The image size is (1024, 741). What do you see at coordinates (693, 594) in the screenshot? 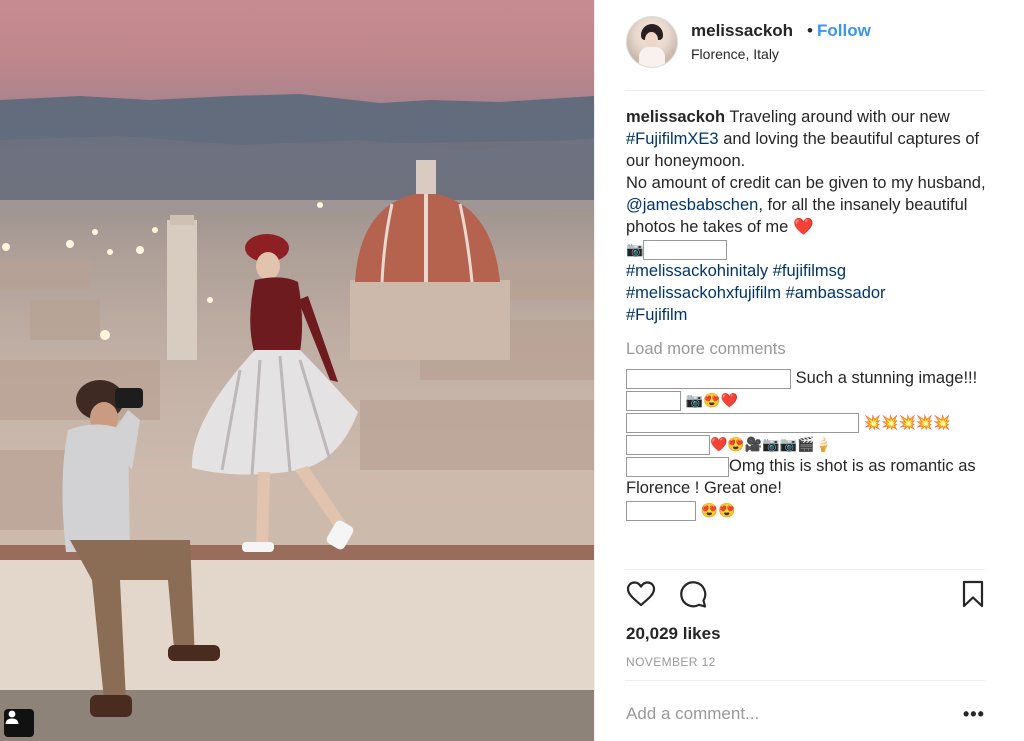
I see `comment-icon` at bounding box center [693, 594].